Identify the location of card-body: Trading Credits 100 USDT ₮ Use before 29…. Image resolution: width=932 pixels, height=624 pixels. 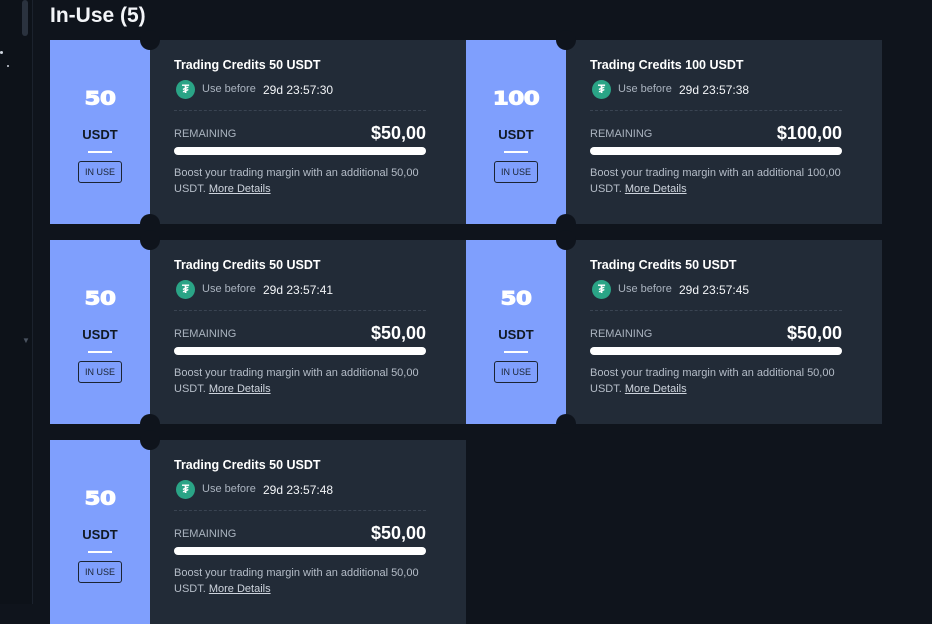
(716, 132).